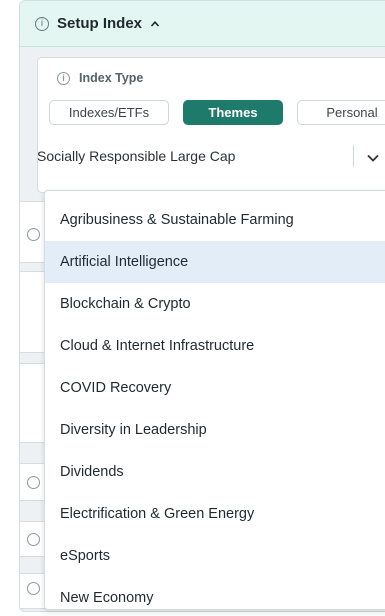 The image size is (385, 616). Describe the element at coordinates (116, 388) in the screenshot. I see `option-label: COVID Recovery` at that location.